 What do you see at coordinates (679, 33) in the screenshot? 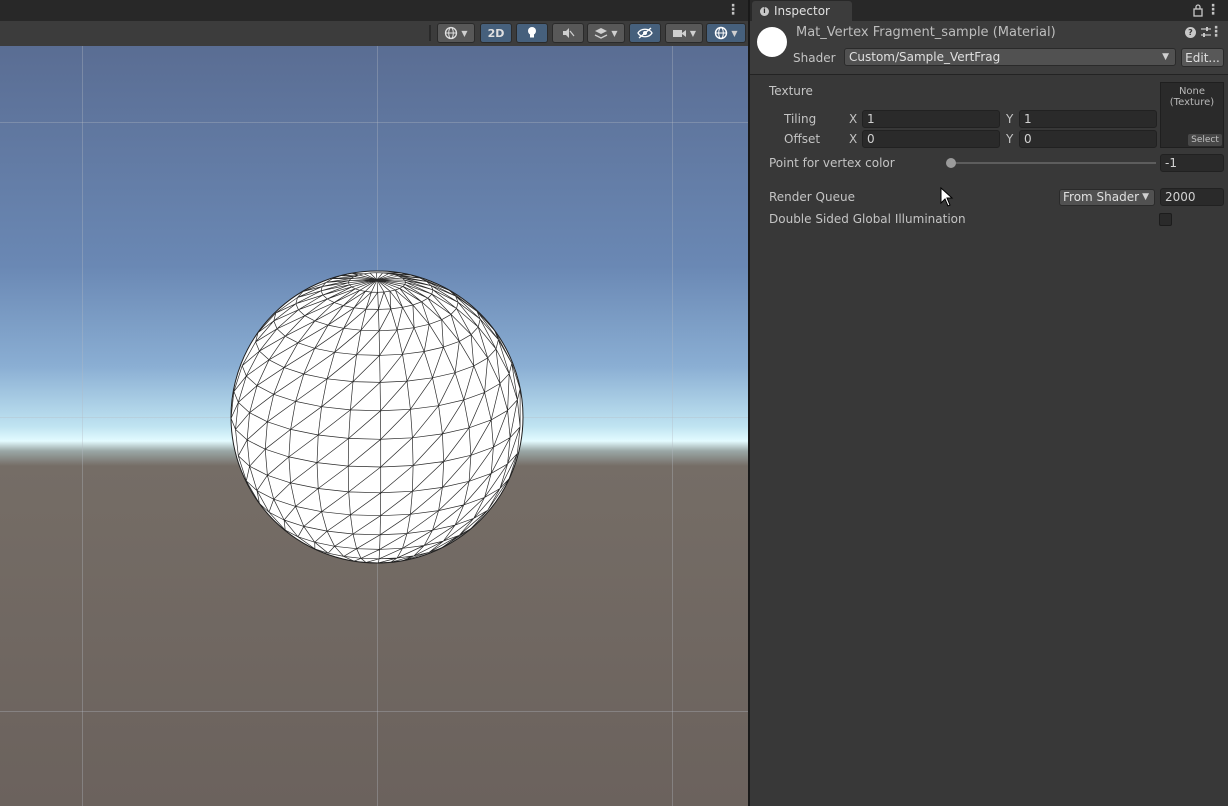
I see `camera-icon` at bounding box center [679, 33].